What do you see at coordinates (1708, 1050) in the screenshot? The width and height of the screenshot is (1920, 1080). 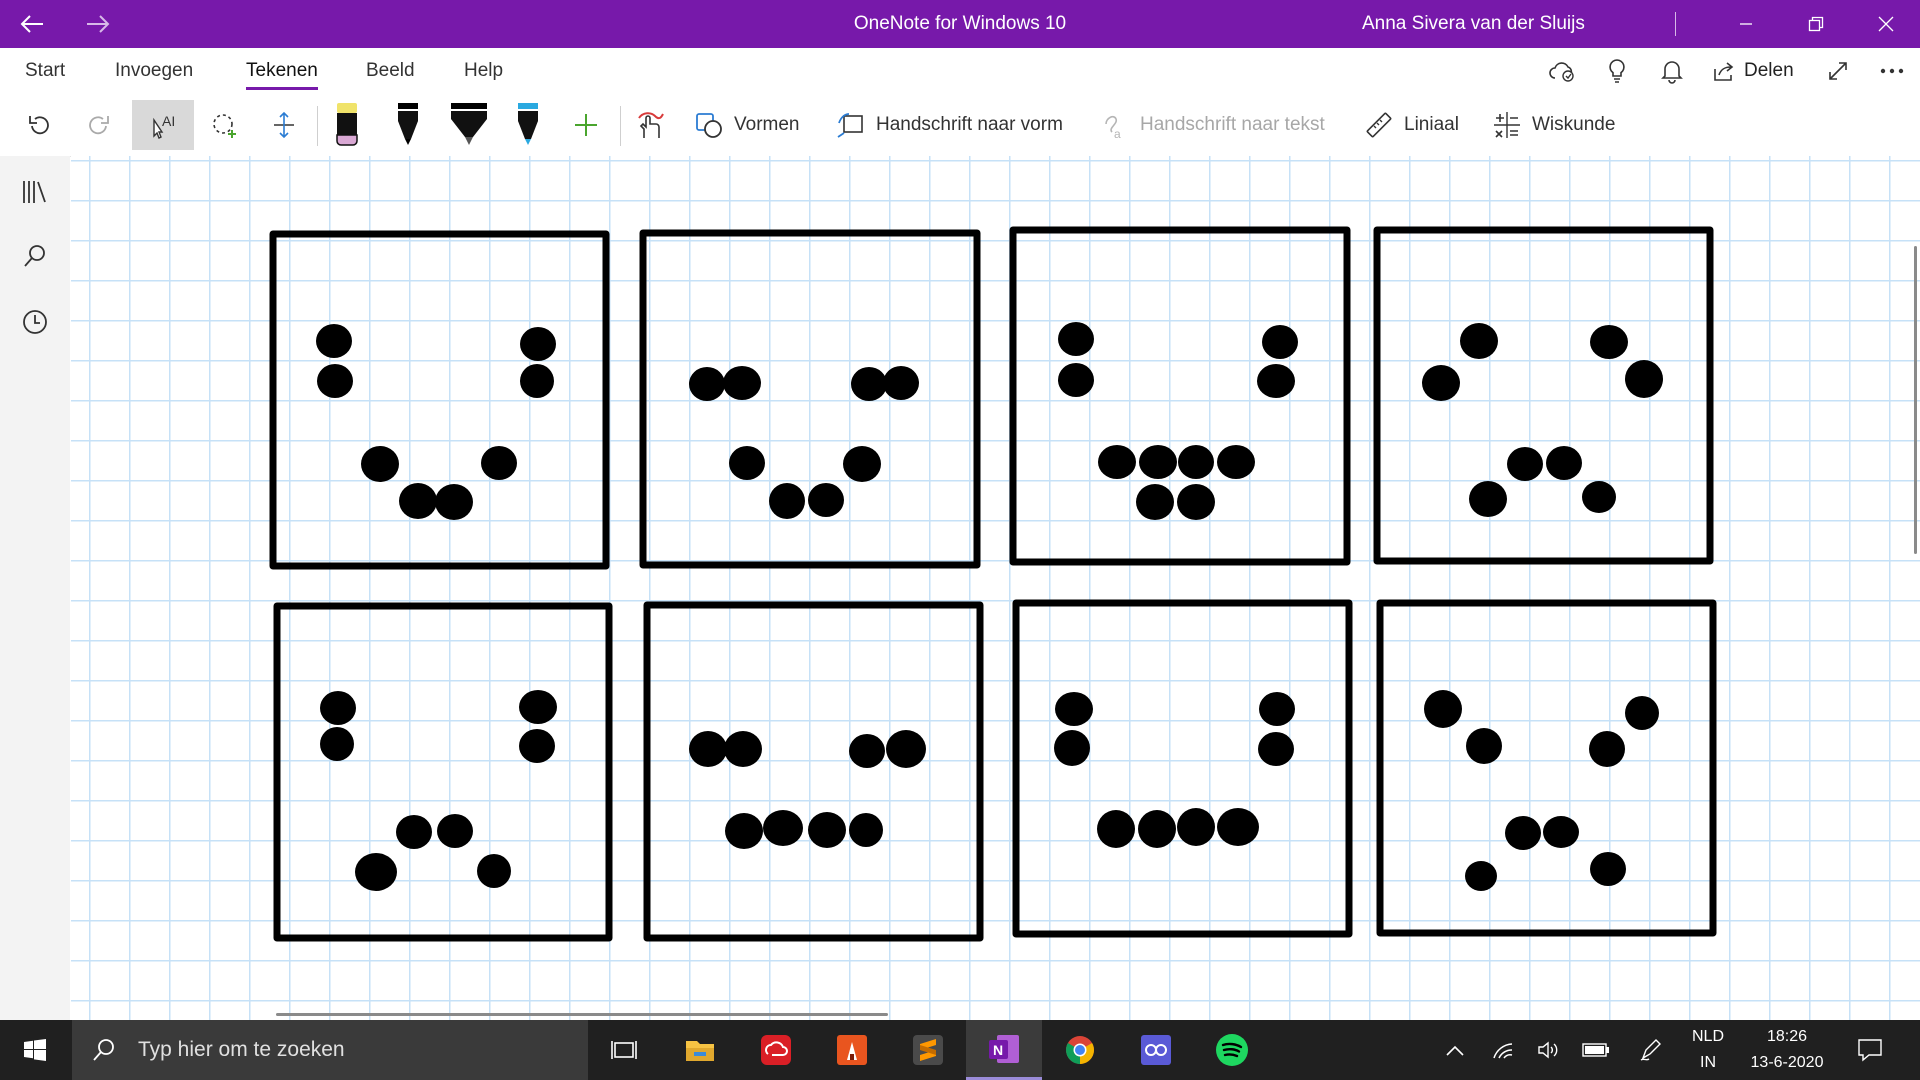 I see `input-language: NLD IN` at bounding box center [1708, 1050].